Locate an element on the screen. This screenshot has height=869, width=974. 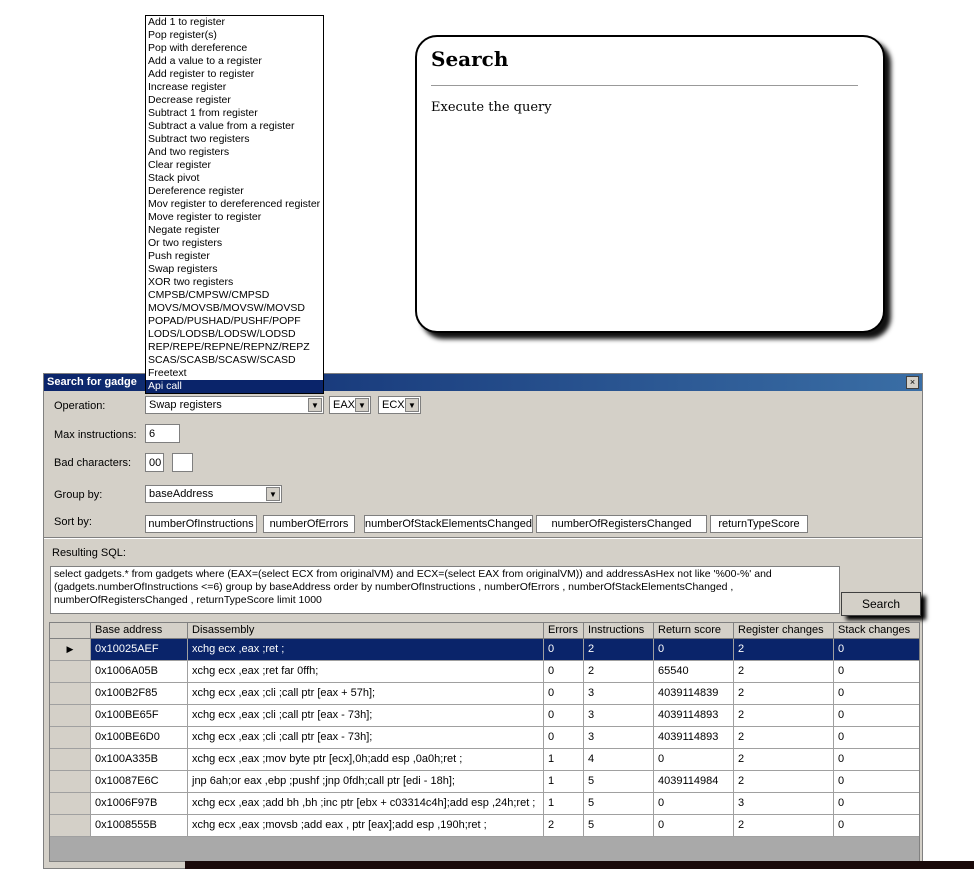
cell-base-address: 0x1006F97B is located at coordinates (139, 804).